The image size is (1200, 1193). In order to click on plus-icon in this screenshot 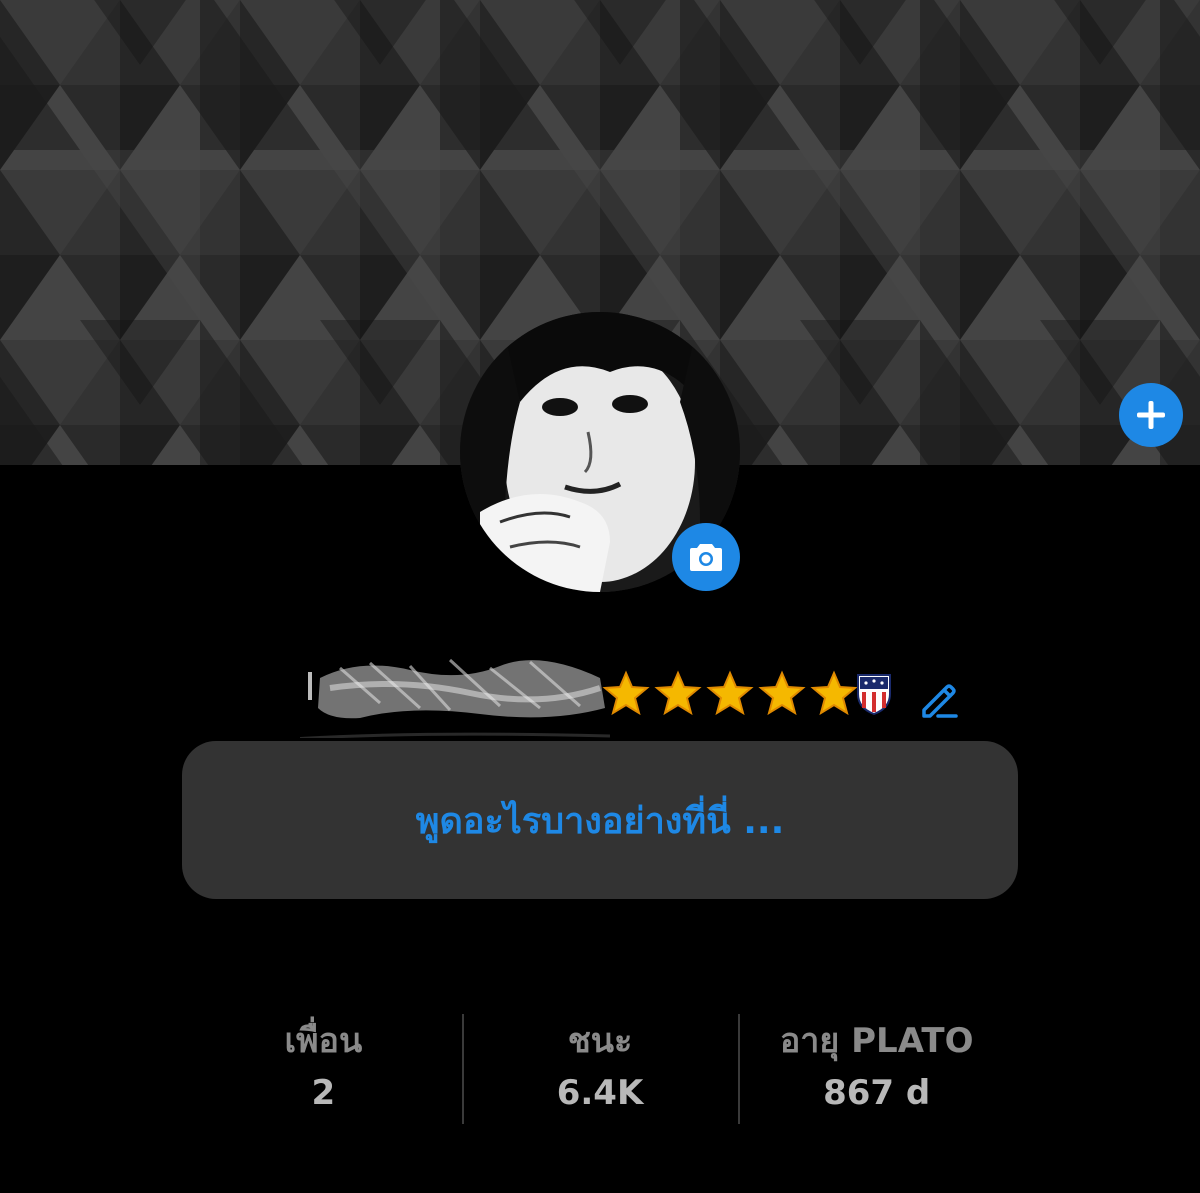, I will do `click(1151, 415)`.